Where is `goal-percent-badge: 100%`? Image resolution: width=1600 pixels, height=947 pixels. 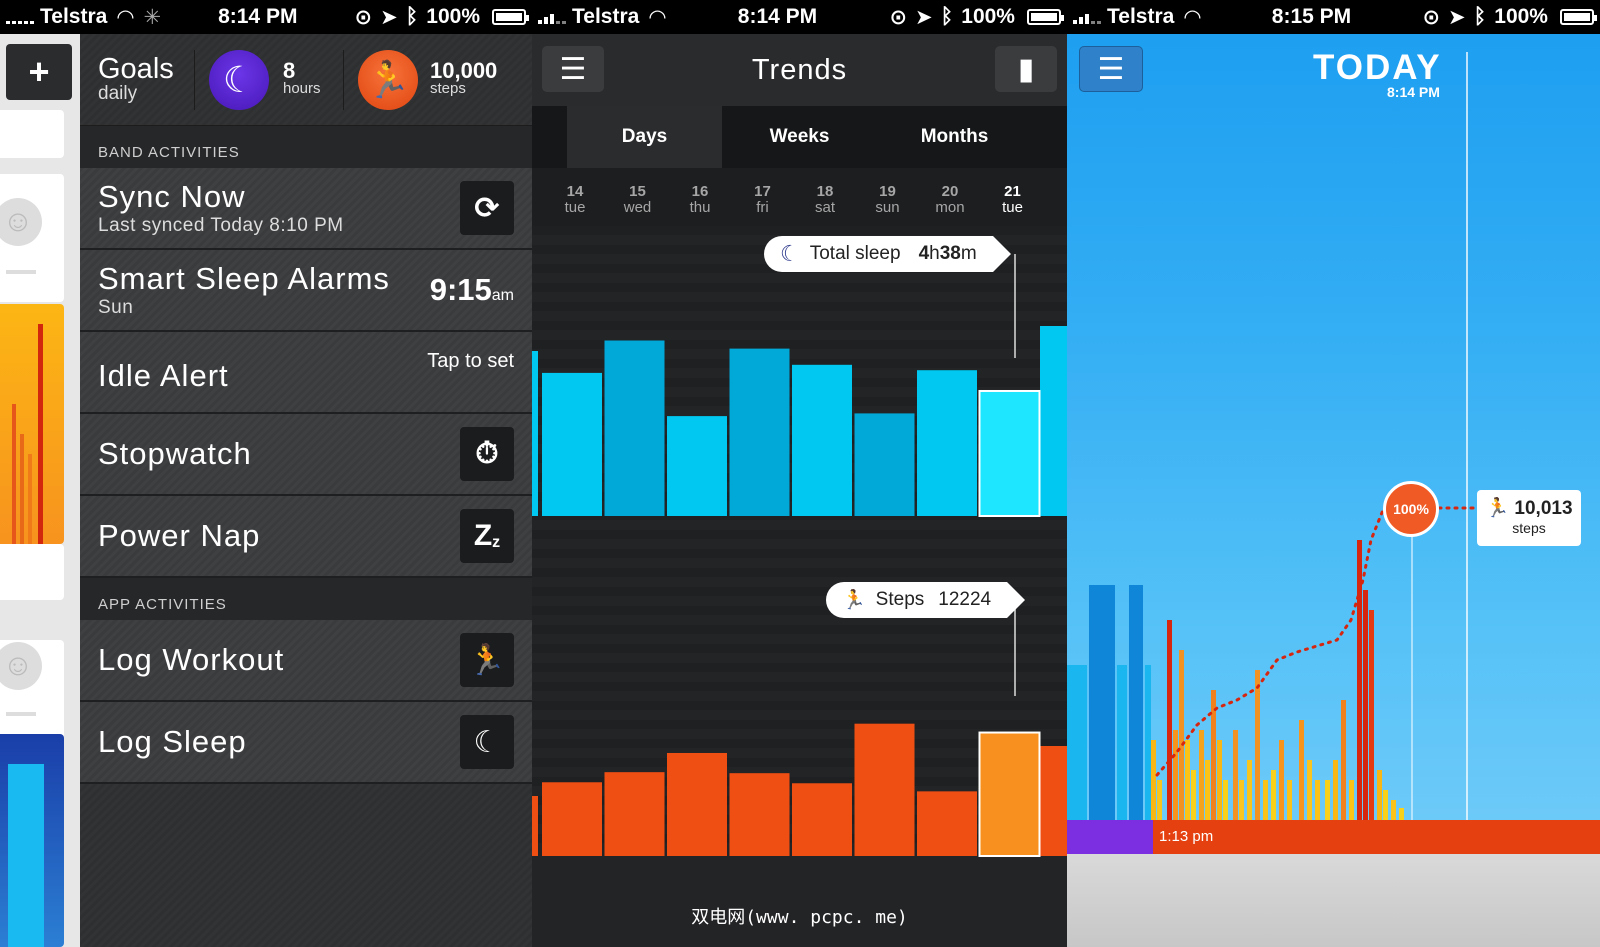 goal-percent-badge: 100% is located at coordinates (1411, 509).